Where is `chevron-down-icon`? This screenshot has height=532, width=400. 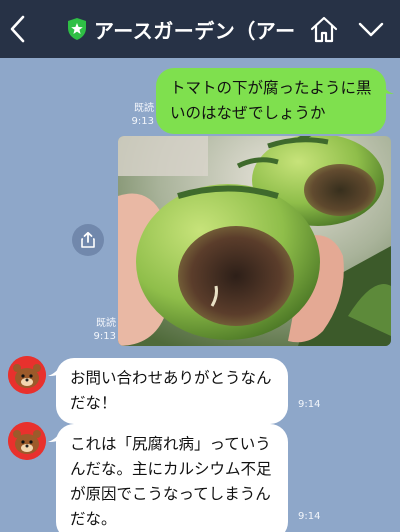
chevron-down-icon is located at coordinates (371, 29).